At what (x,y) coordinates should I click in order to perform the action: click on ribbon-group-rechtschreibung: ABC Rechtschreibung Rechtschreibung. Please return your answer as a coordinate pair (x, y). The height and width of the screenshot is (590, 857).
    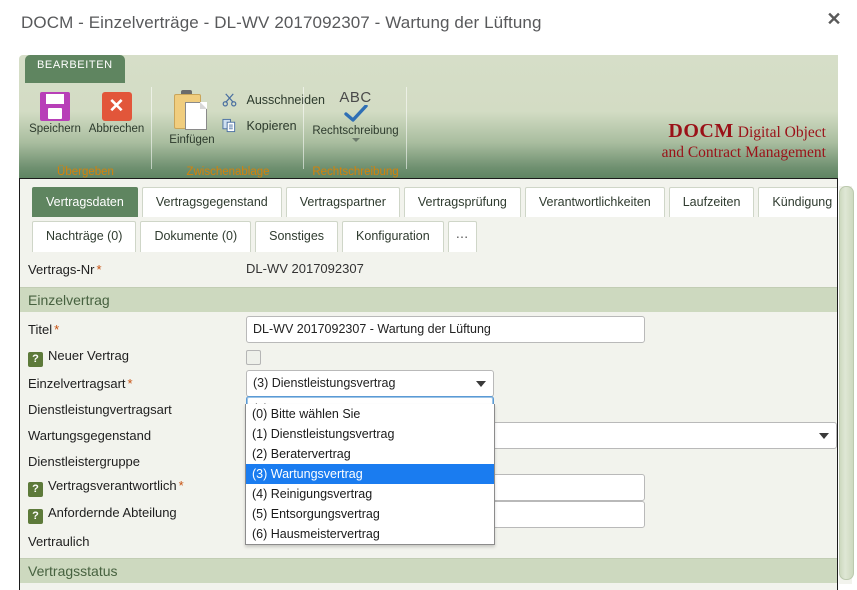
    Looking at the image, I should click on (355, 131).